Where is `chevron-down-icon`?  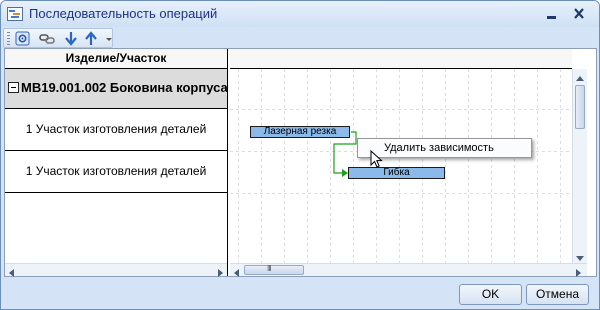
chevron-down-icon is located at coordinates (106, 38).